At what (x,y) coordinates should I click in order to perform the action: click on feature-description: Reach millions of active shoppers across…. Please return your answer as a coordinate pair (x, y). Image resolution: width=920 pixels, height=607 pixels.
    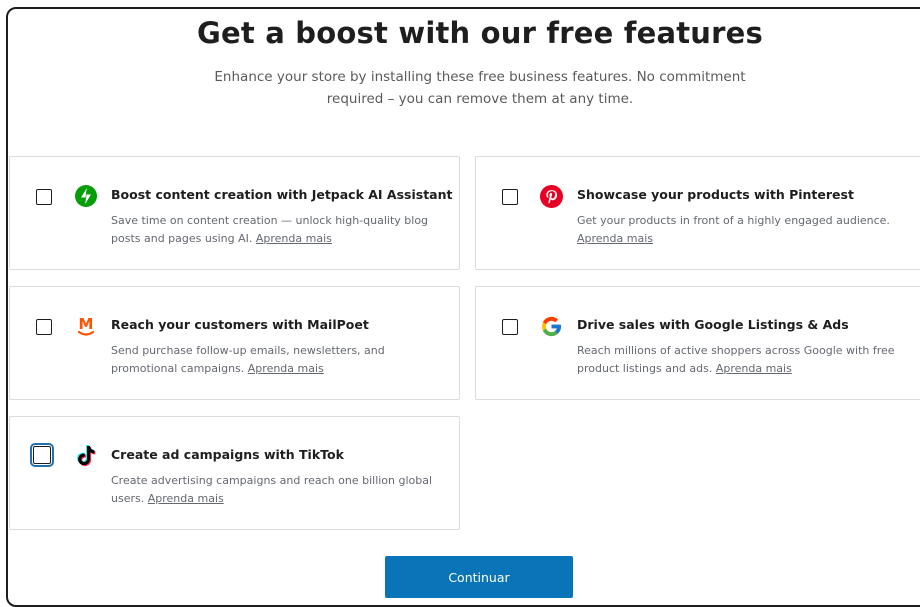
    Looking at the image, I should click on (736, 359).